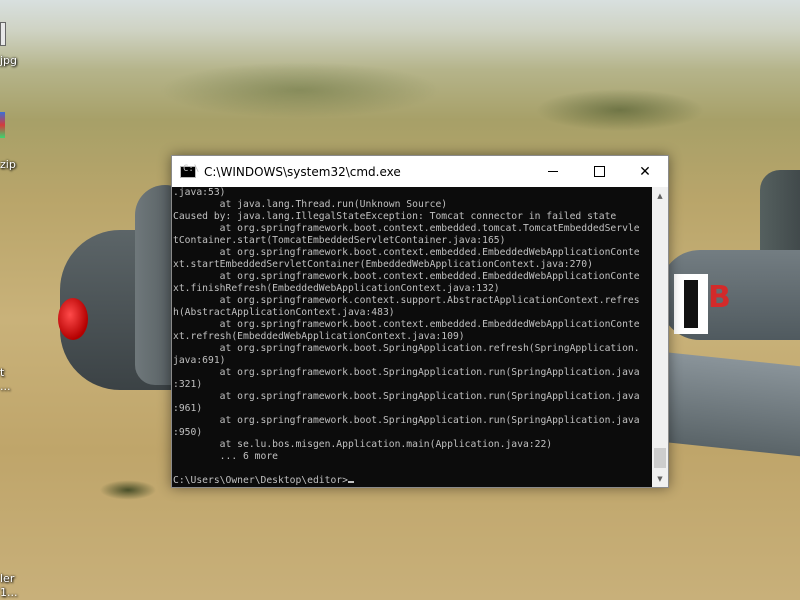 This screenshot has width=800, height=600. Describe the element at coordinates (660, 458) in the screenshot. I see `scroll-thumb` at that location.